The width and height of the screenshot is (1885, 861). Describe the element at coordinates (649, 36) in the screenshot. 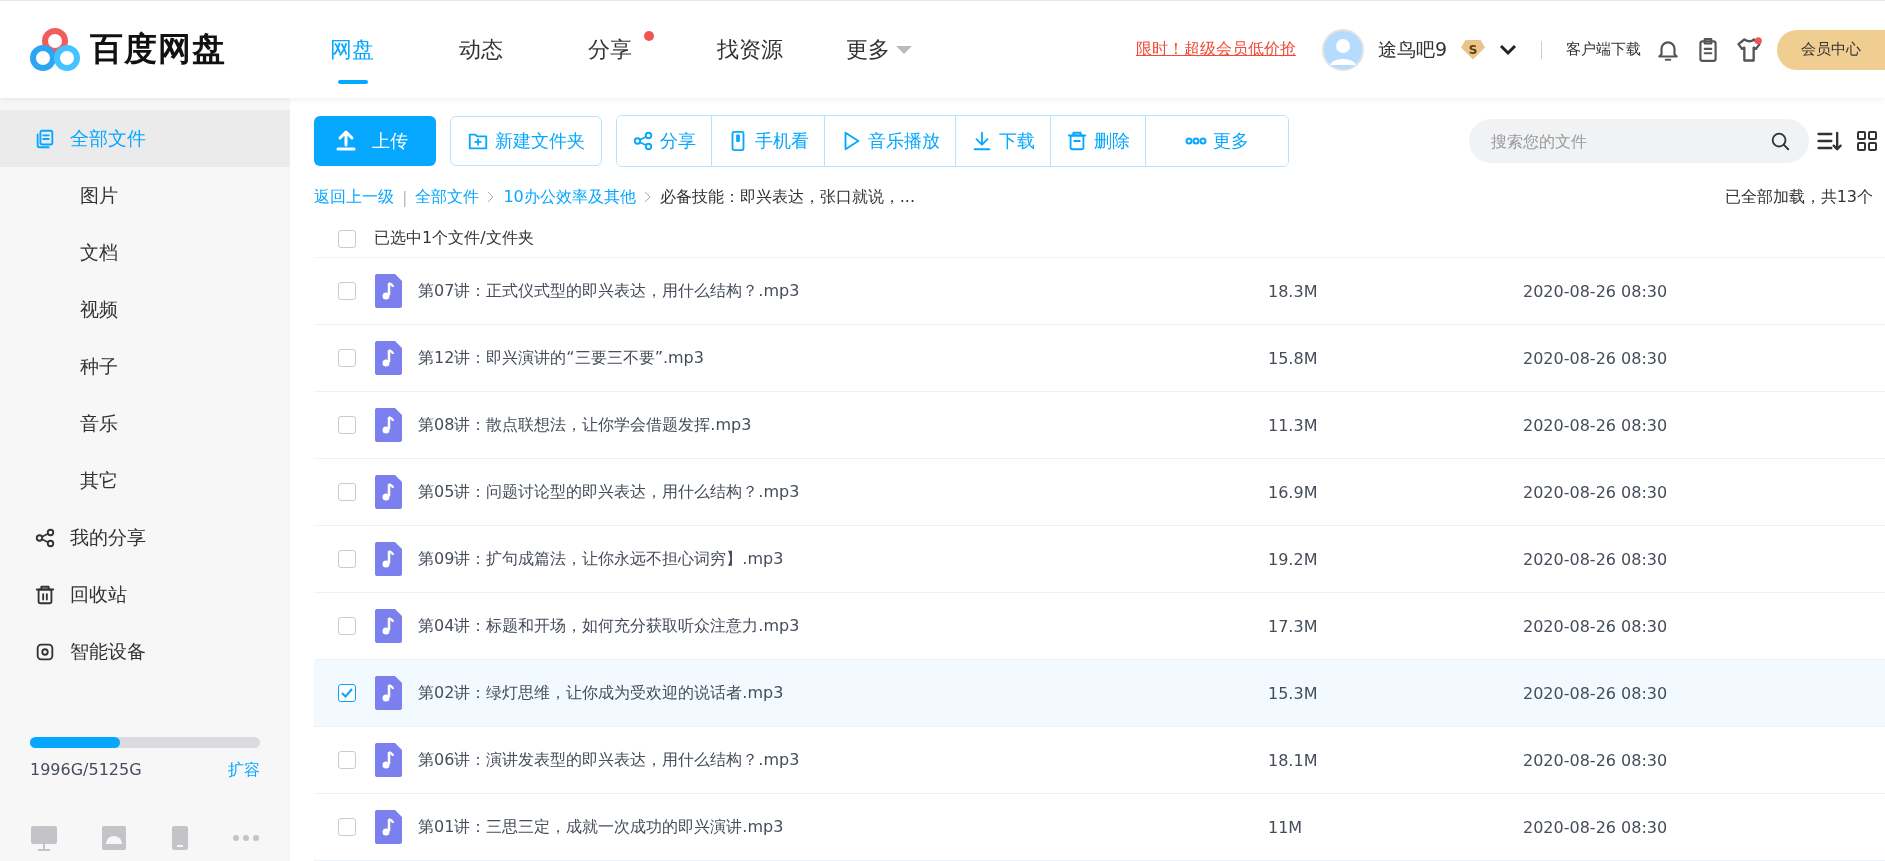

I see `notification-dot` at that location.